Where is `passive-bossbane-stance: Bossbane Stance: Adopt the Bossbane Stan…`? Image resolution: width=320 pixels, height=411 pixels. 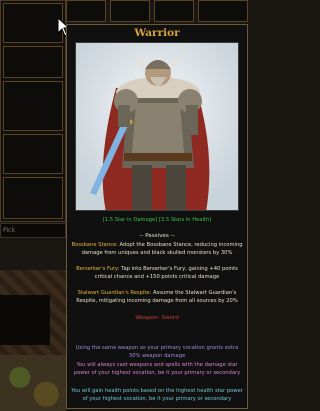 passive-bossbane-stance: Bossbane Stance: Adopt the Bossbane Stan… is located at coordinates (157, 250).